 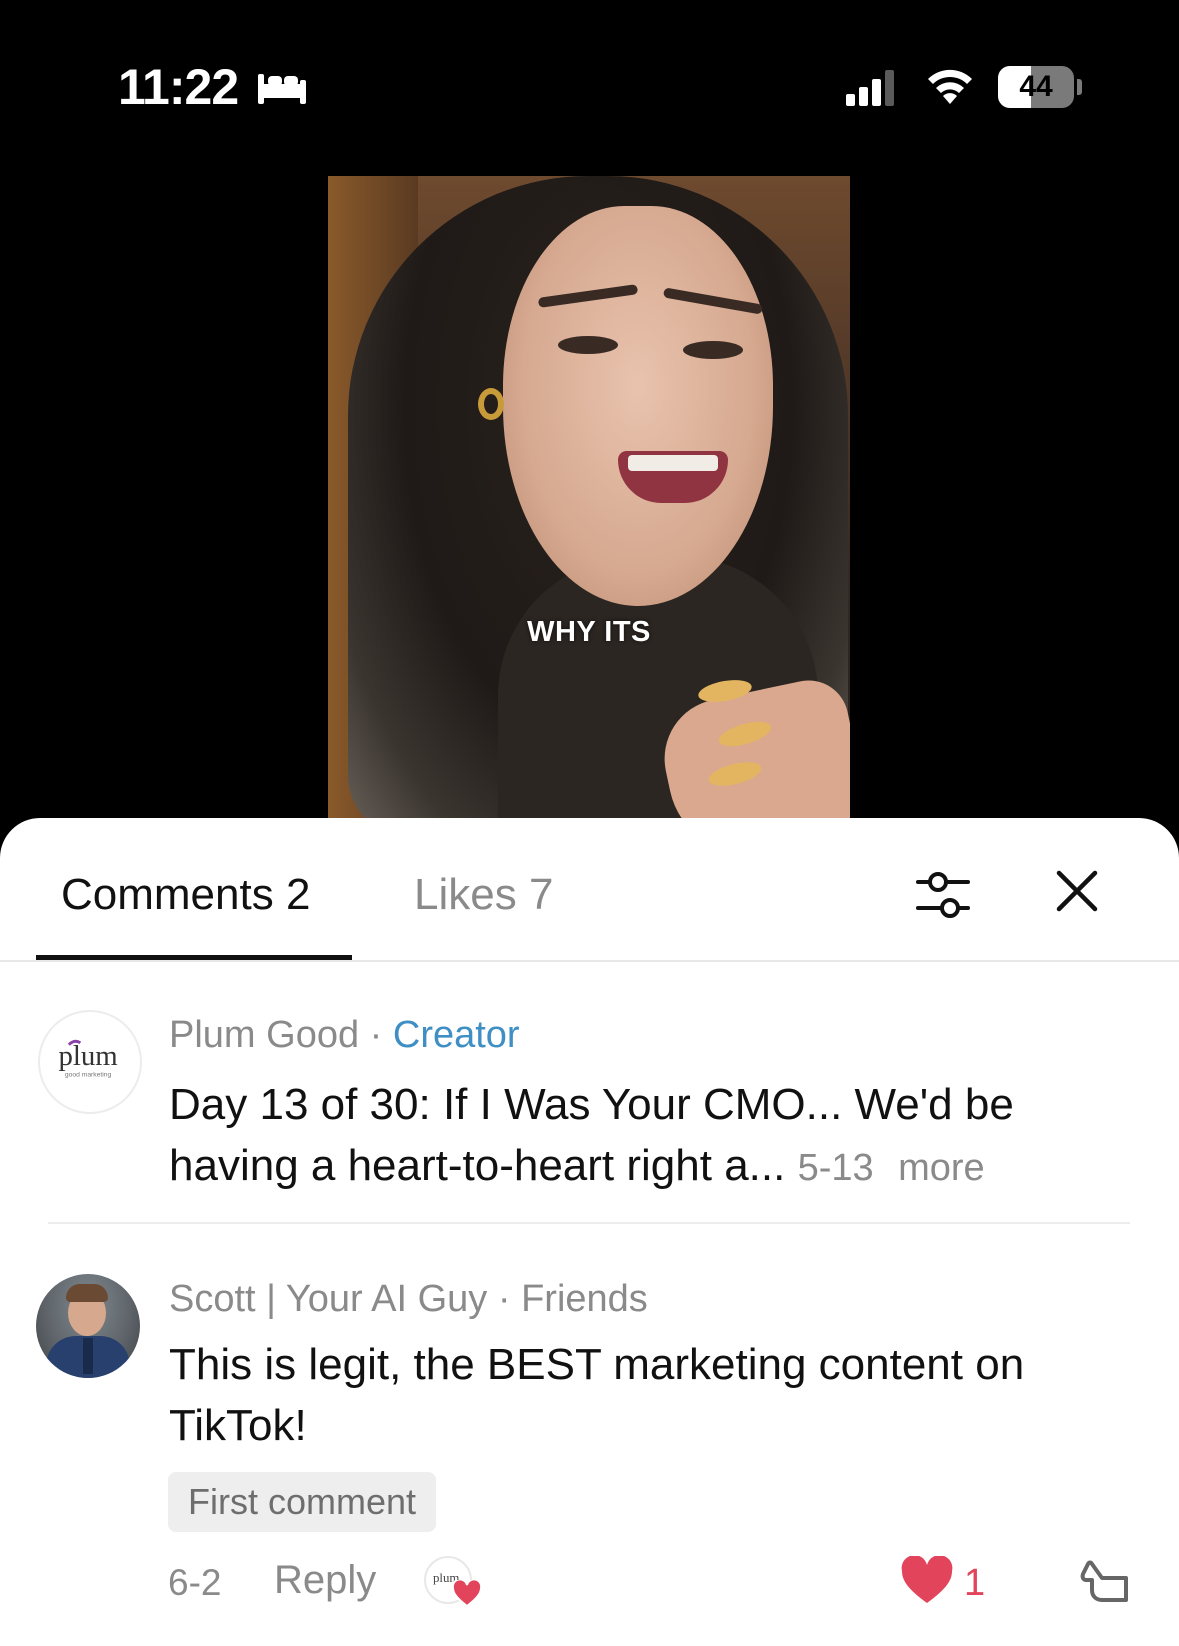 I want to click on avatar-scott, so click(x=88, y=1326).